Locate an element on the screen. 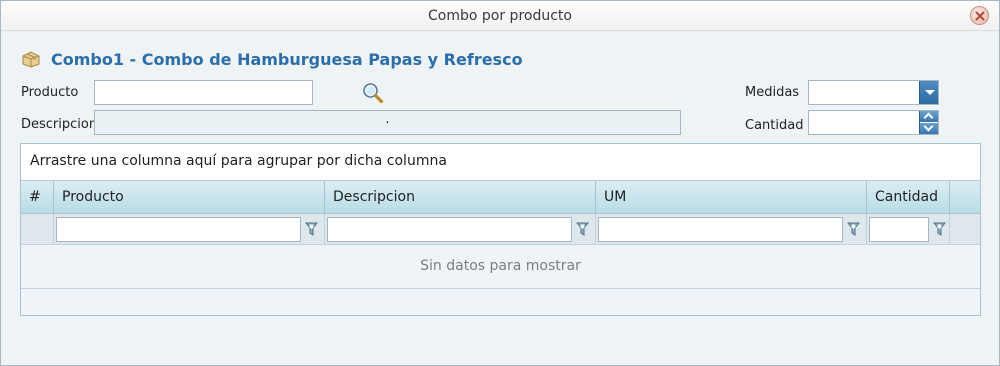 The image size is (1000, 366). column-header-cantidad: Cantidad is located at coordinates (908, 197).